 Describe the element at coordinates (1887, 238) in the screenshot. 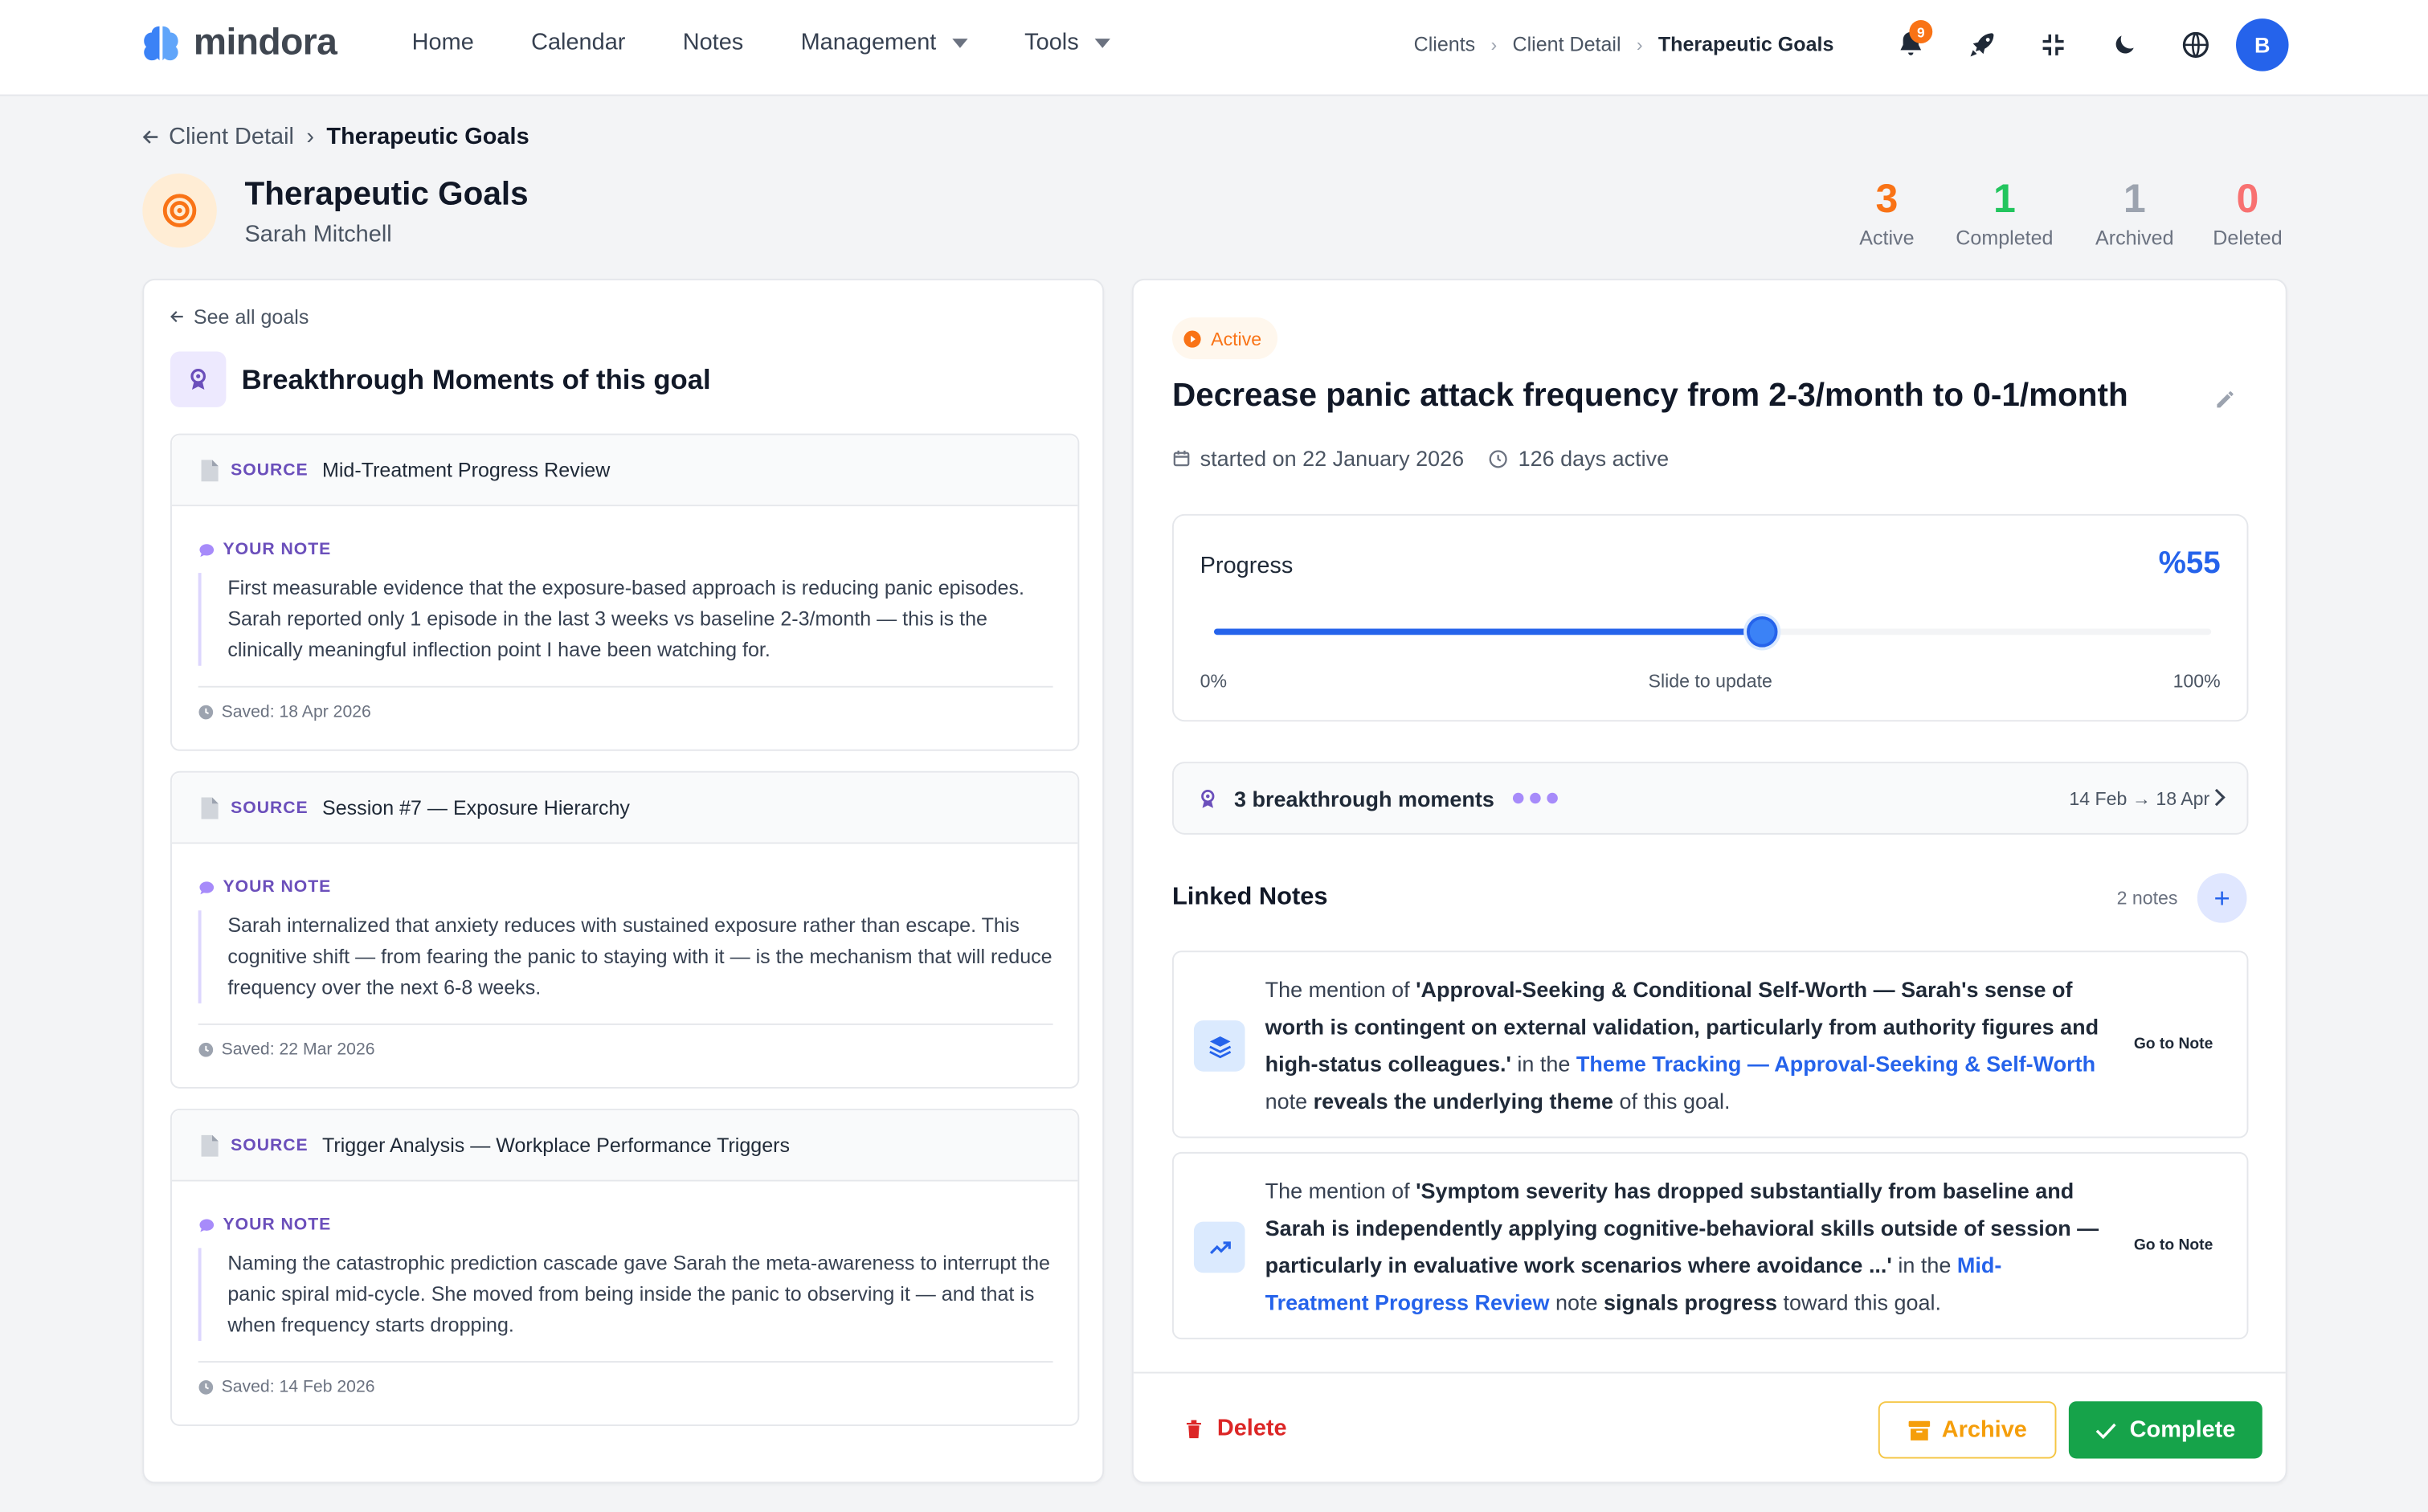

I see `stat-label: Active` at that location.